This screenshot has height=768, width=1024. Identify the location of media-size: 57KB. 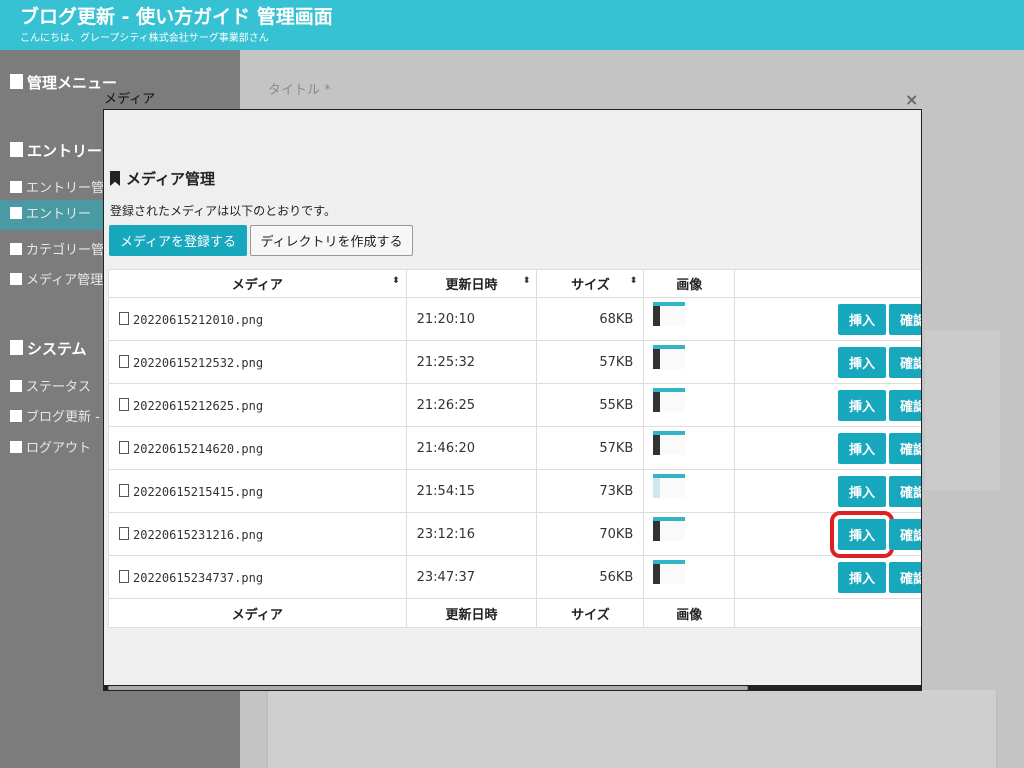
(590, 362).